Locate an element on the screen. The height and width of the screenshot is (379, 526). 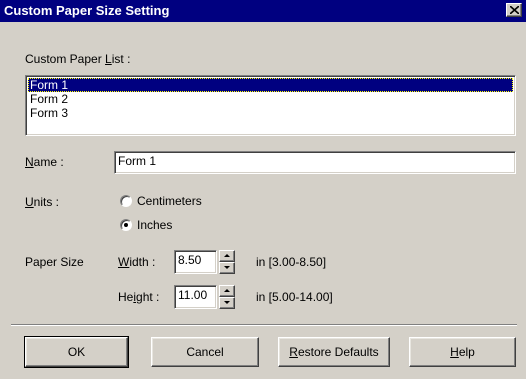
restore-mnemonic: R is located at coordinates (293, 352).